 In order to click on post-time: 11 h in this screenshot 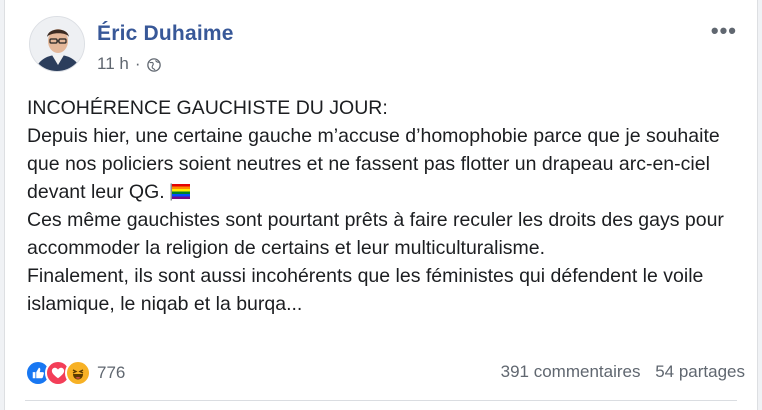, I will do `click(113, 64)`.